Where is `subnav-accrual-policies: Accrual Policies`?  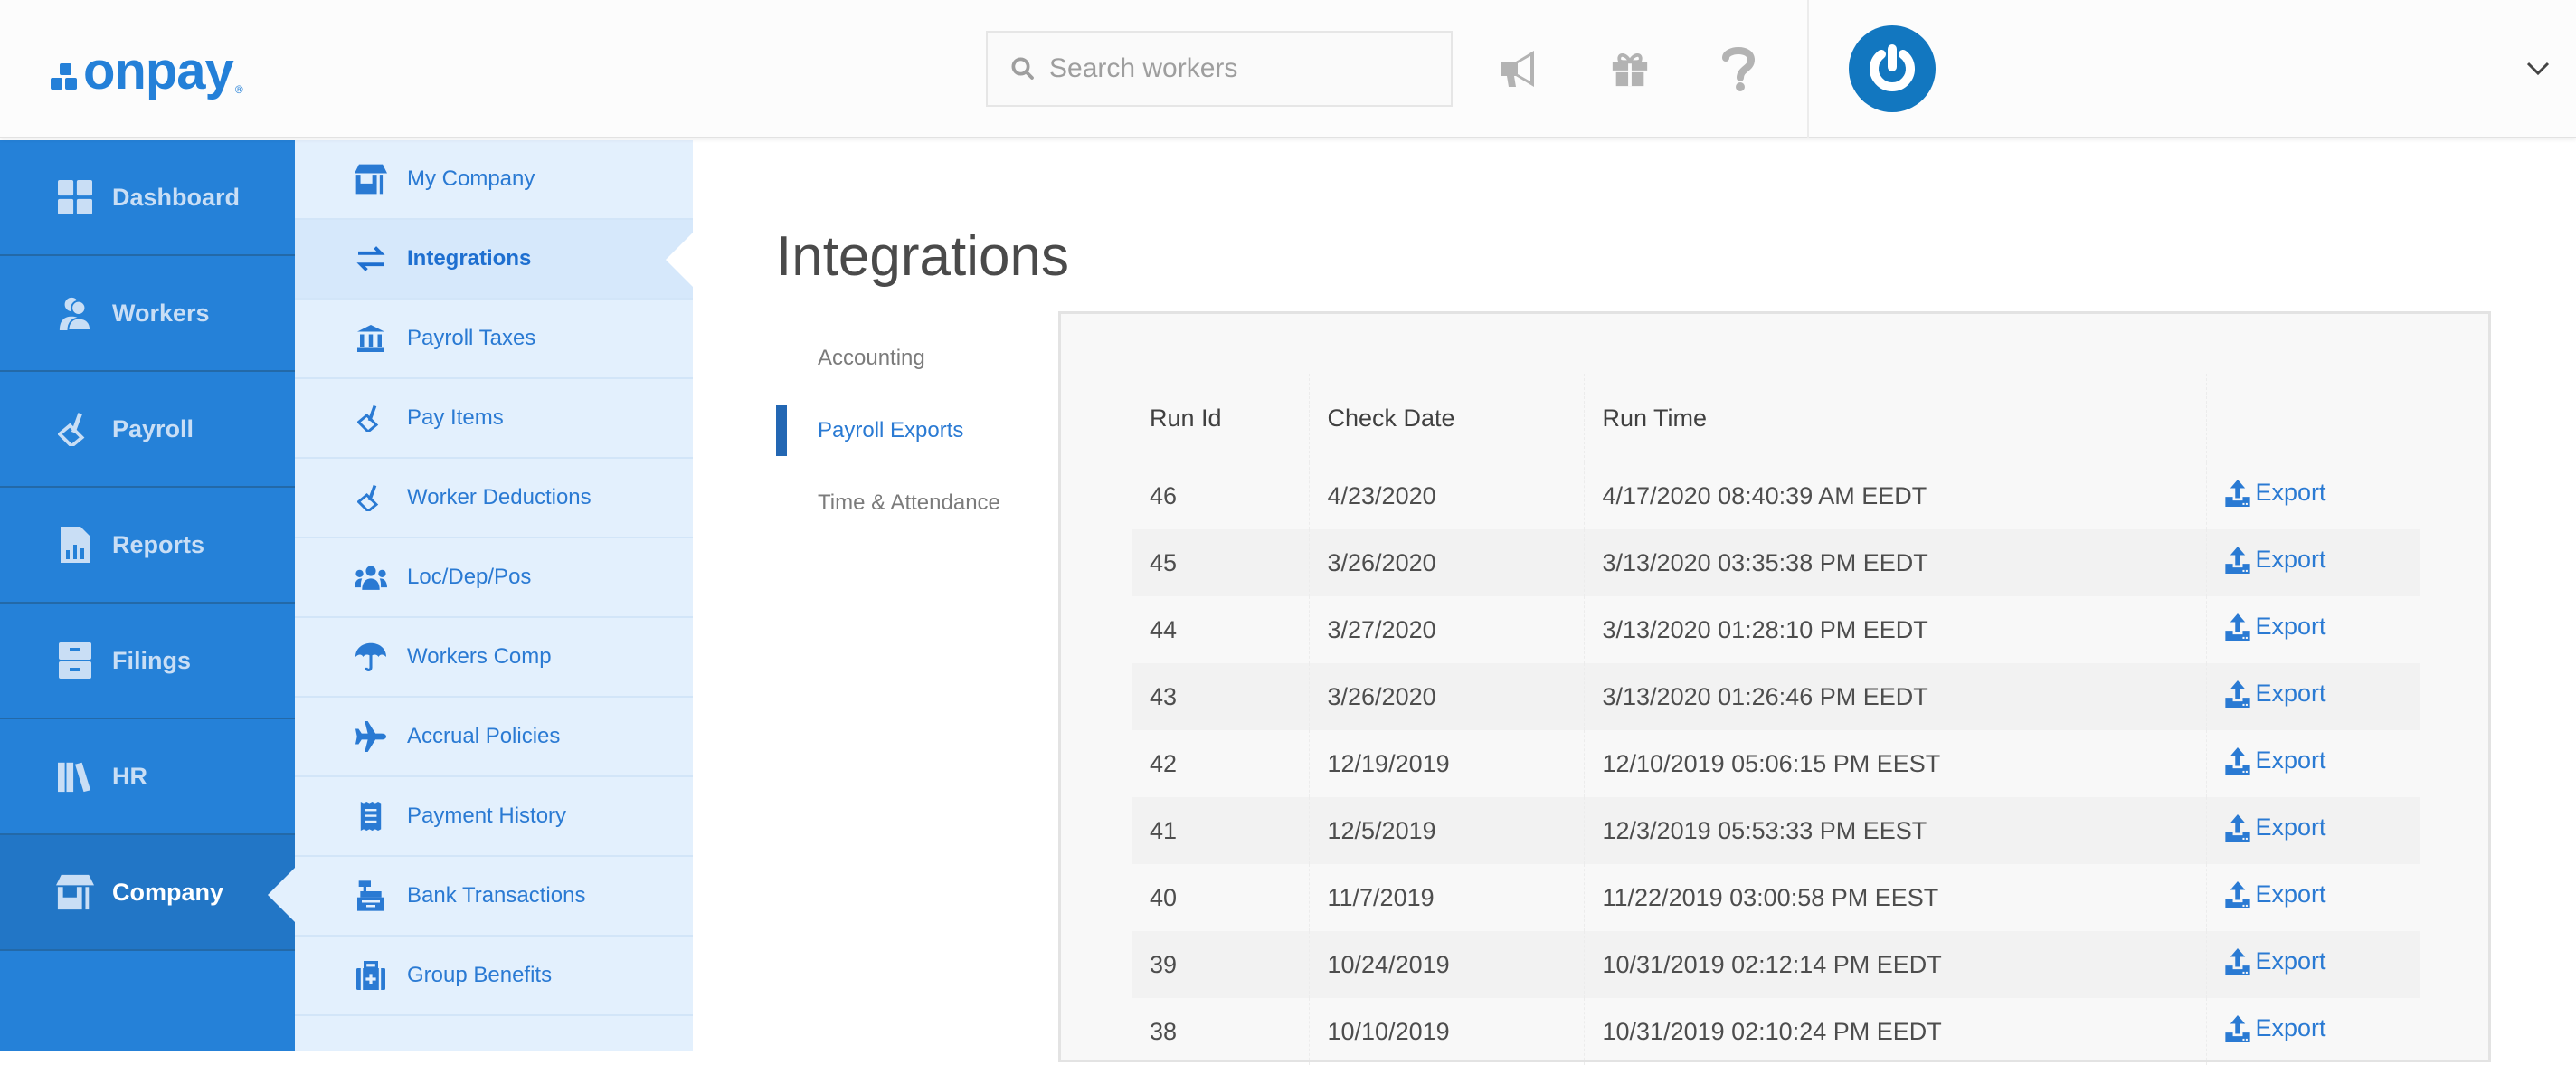
subnav-accrual-policies: Accrual Policies is located at coordinates (494, 737).